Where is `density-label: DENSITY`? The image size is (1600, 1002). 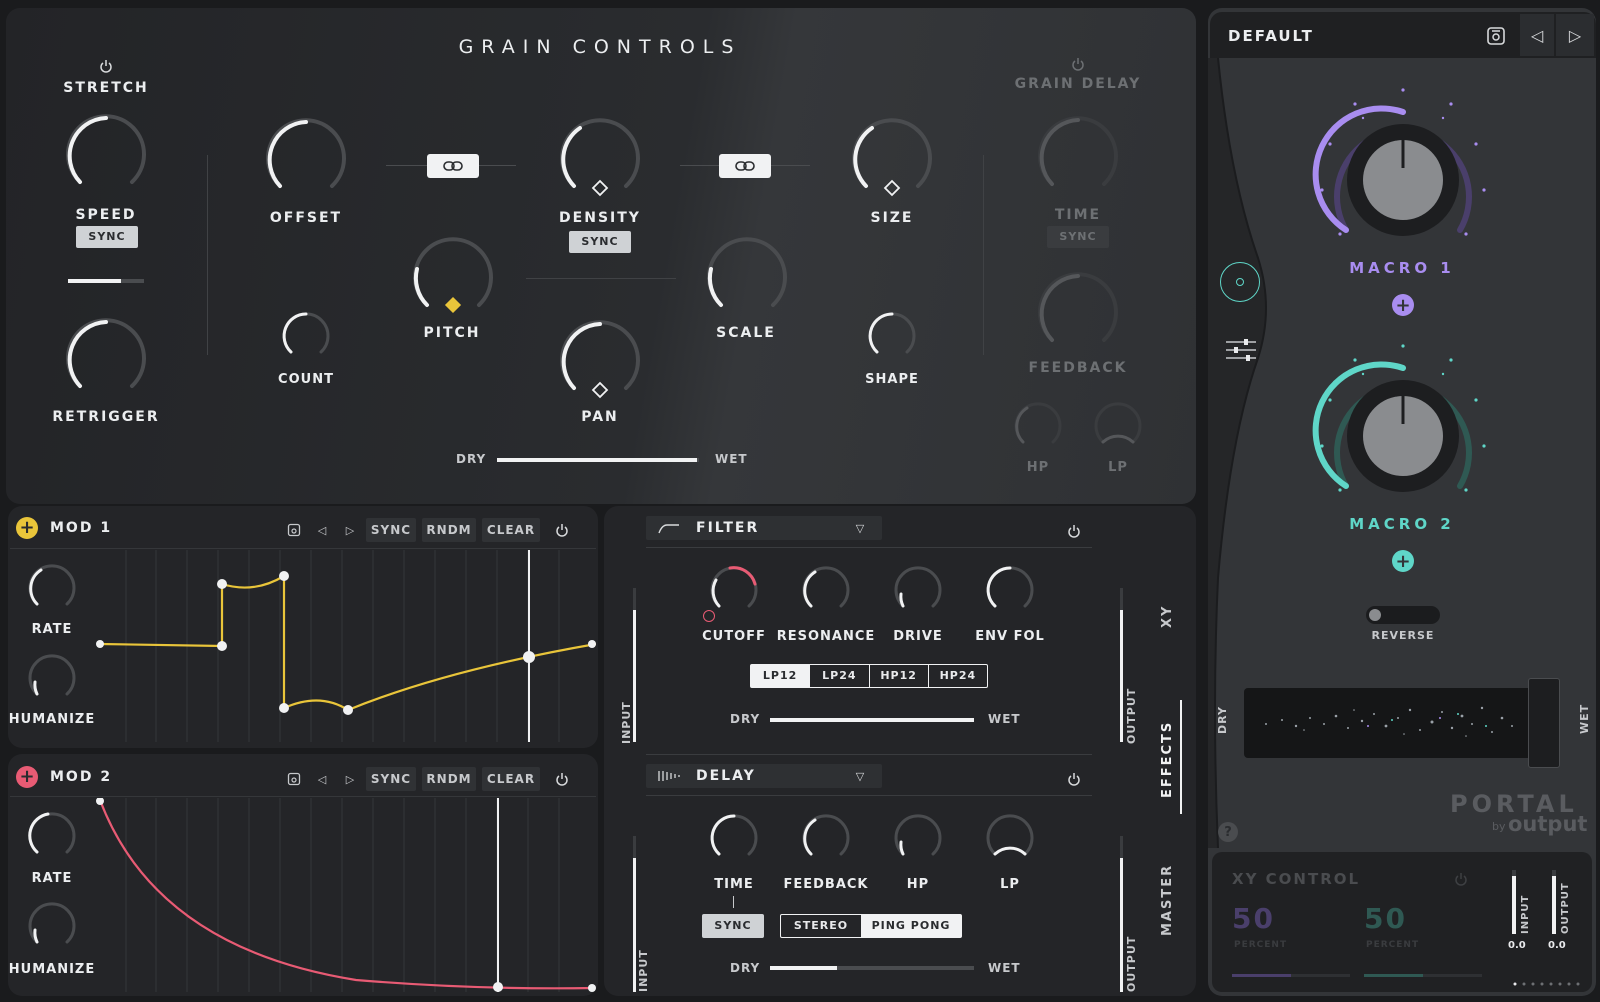
density-label: DENSITY is located at coordinates (600, 218).